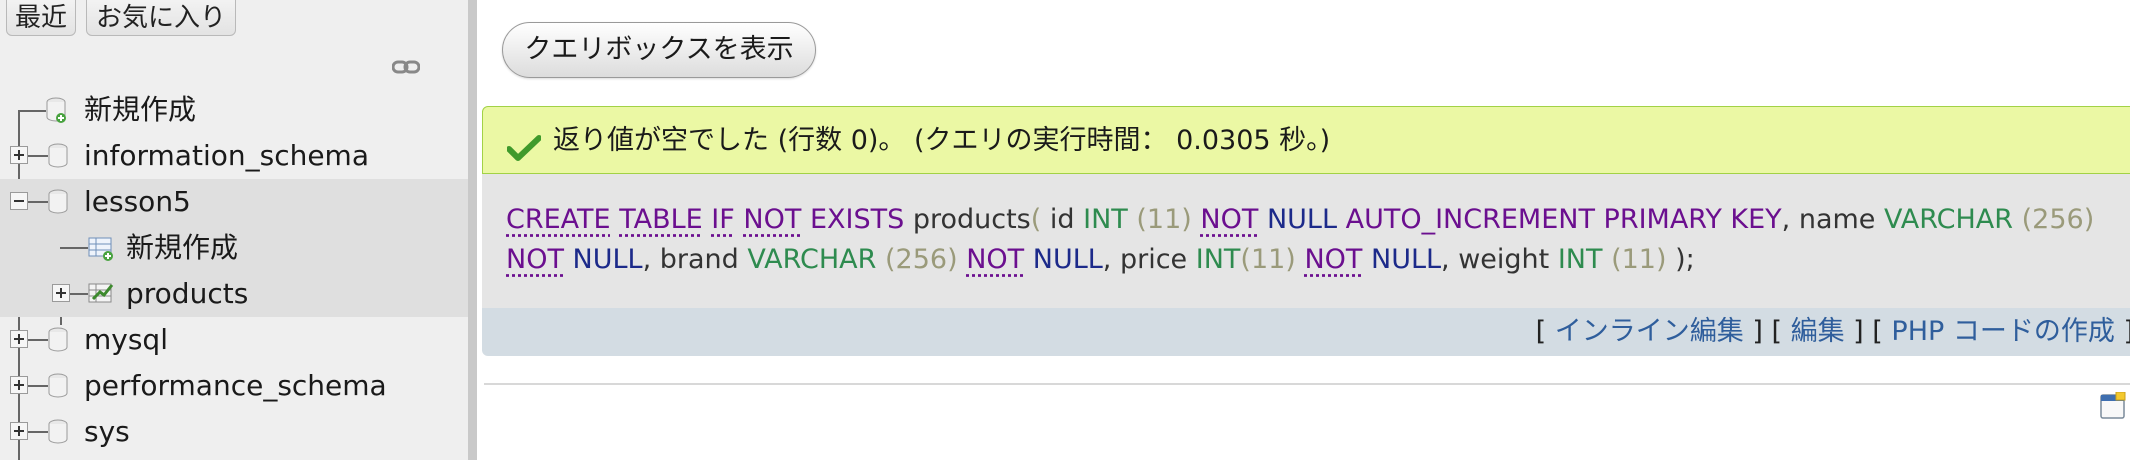  Describe the element at coordinates (972, 219) in the screenshot. I see `sql-token: products` at that location.